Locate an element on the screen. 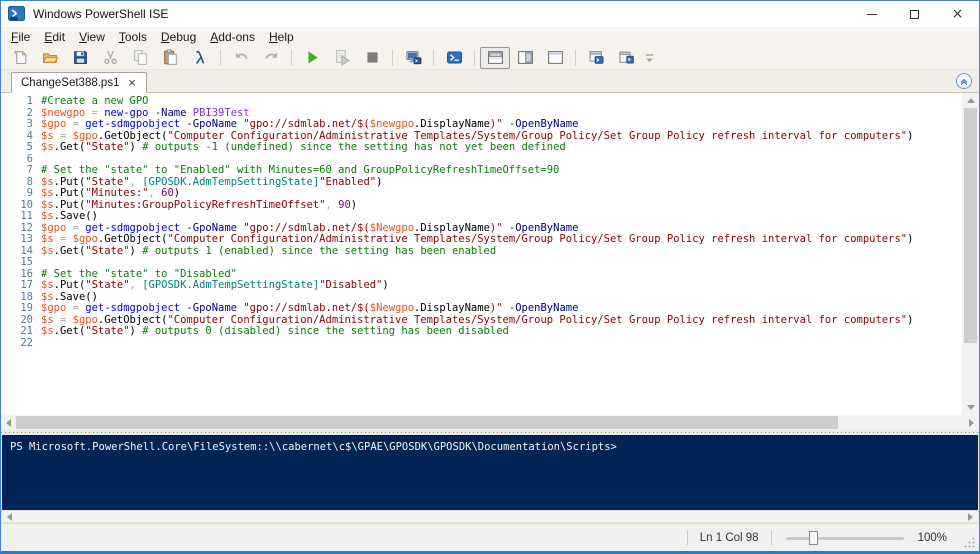 This screenshot has height=554, width=980. chevron-up-icon is located at coordinates (964, 82).